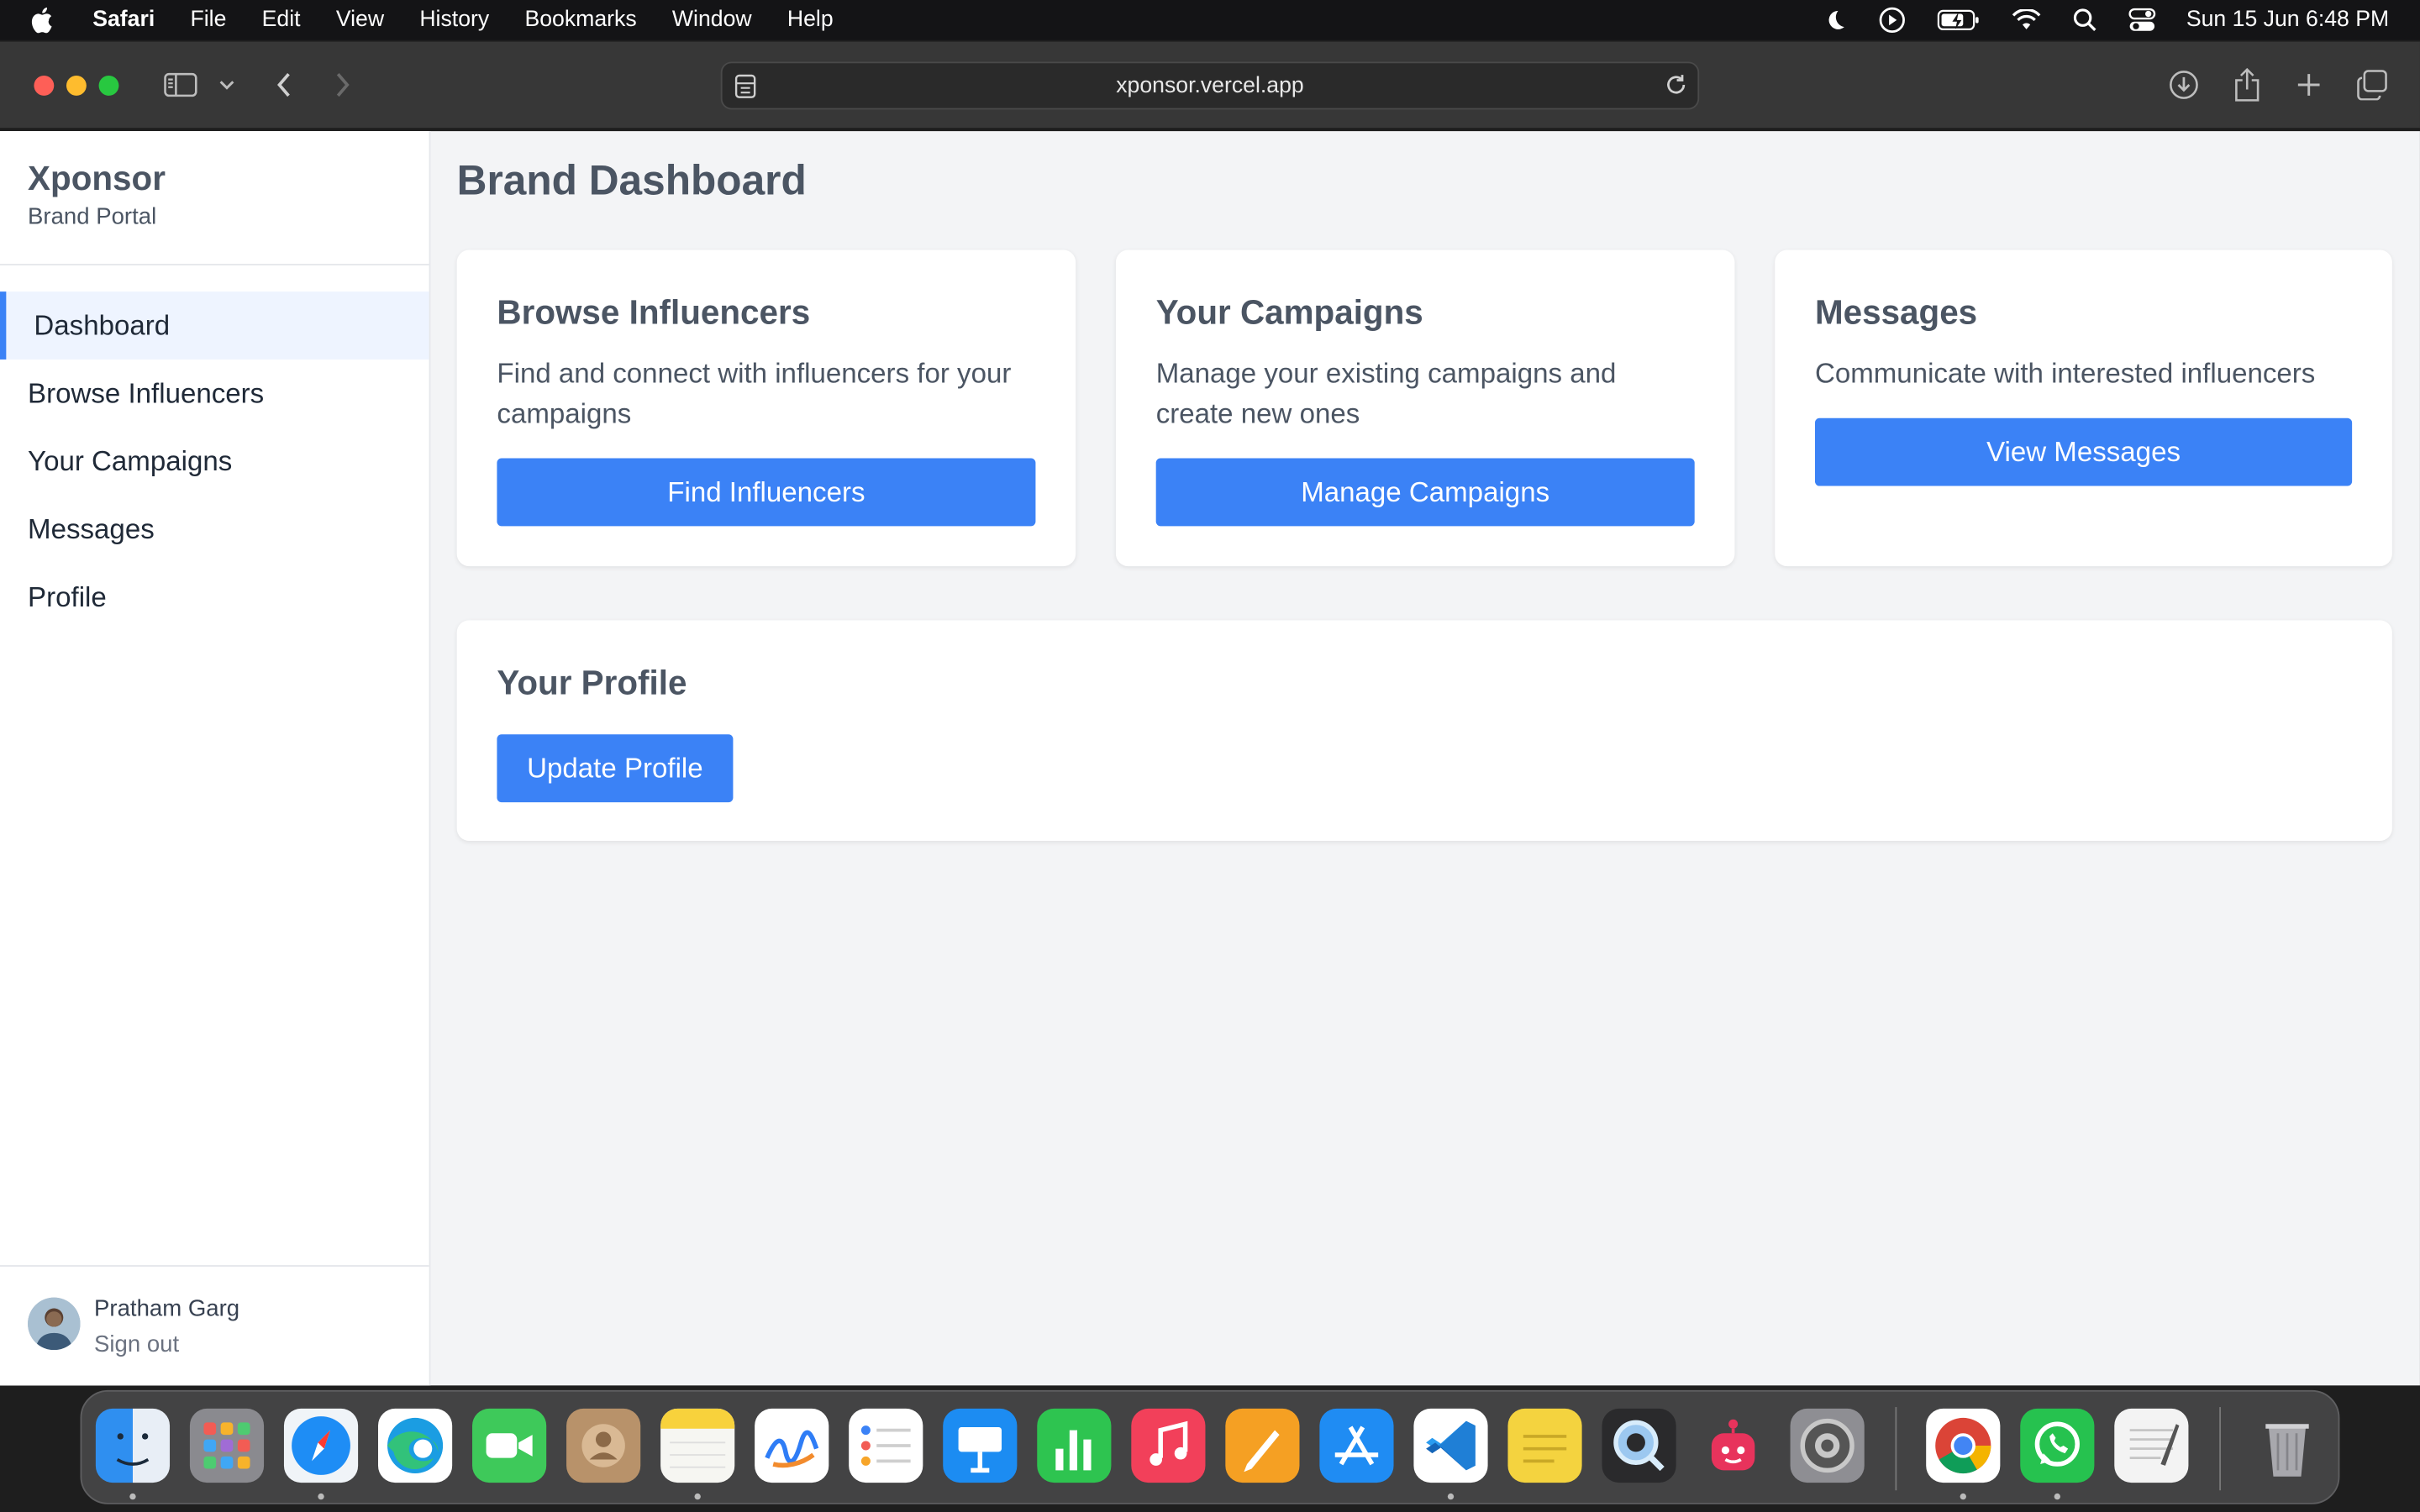 The image size is (2420, 1512). Describe the element at coordinates (77, 85) in the screenshot. I see `minimize-window-button` at that location.